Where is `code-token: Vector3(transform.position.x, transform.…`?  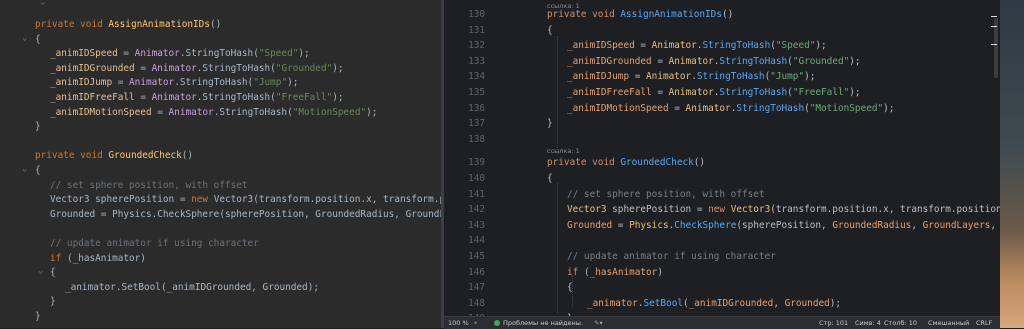 code-token: Vector3(transform.position.x, transform.… is located at coordinates (327, 200).